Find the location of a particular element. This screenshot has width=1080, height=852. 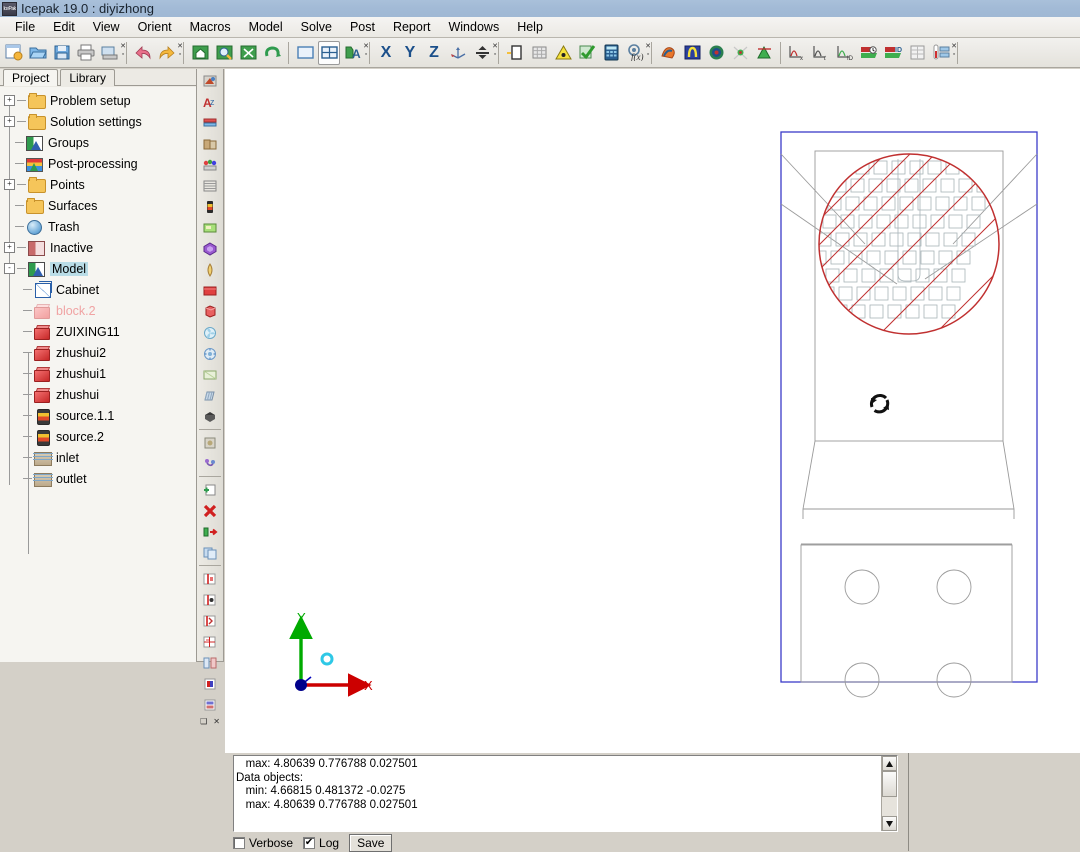

verbose-checkbox is located at coordinates (239, 842).